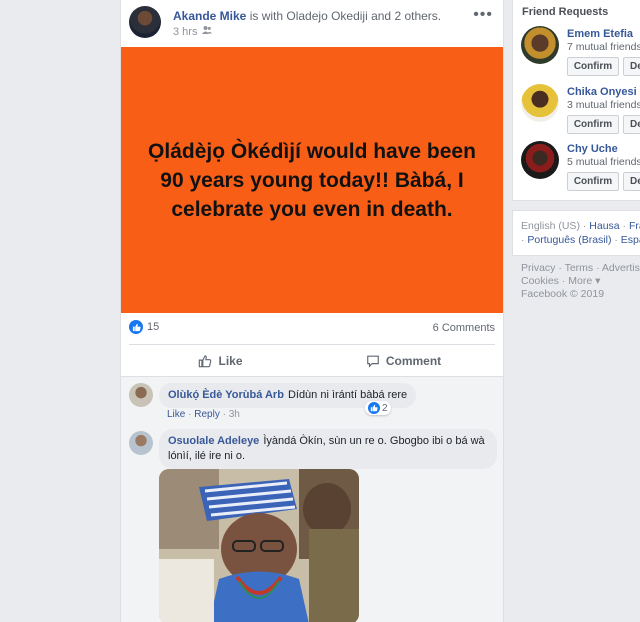 This screenshot has height=622, width=640. What do you see at coordinates (563, 294) in the screenshot?
I see `footer-copyright: Facebook © 2019` at bounding box center [563, 294].